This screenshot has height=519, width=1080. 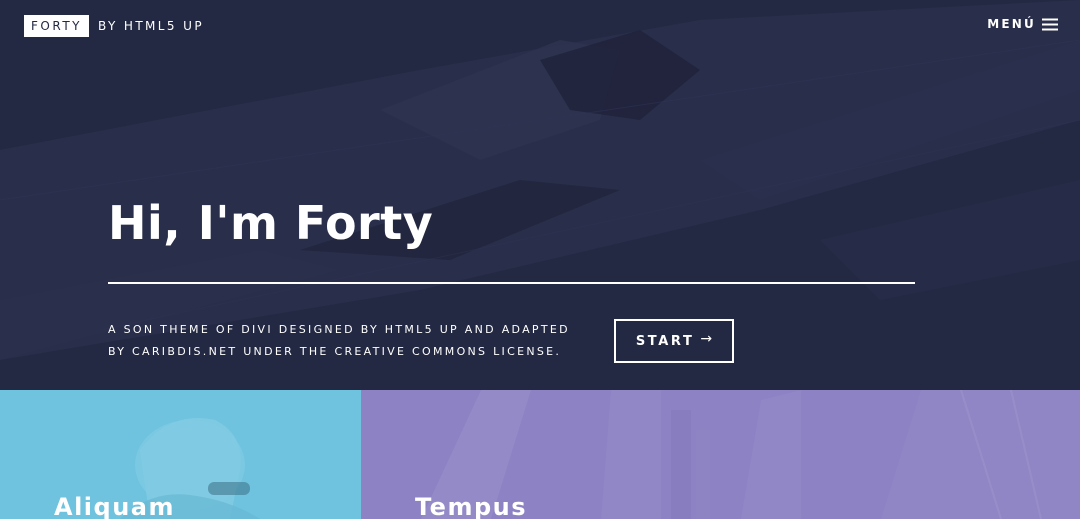 What do you see at coordinates (180, 454) in the screenshot?
I see `tile-aliquam: Aliquam` at bounding box center [180, 454].